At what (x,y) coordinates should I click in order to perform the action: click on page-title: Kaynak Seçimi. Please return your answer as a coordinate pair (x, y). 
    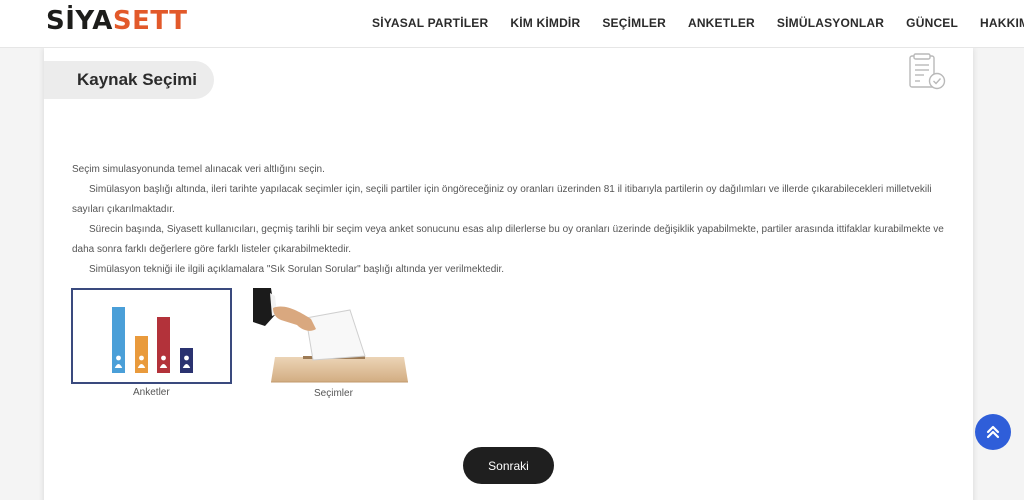
    Looking at the image, I should click on (137, 79).